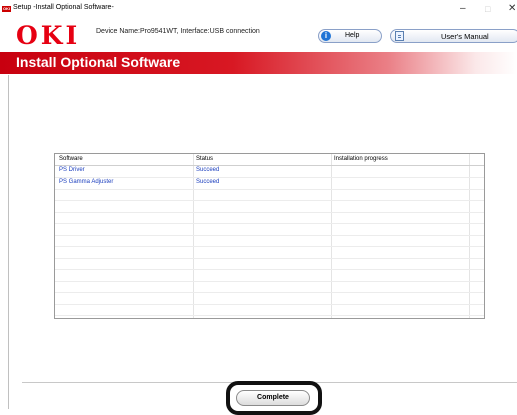  I want to click on column-header-progress: Installation progress, so click(361, 159).